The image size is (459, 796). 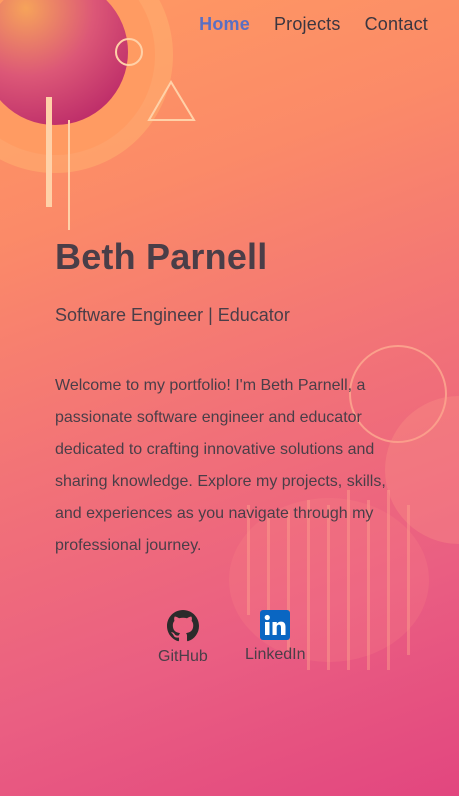 I want to click on subtitle: Software Engineer | Educator, so click(x=172, y=315).